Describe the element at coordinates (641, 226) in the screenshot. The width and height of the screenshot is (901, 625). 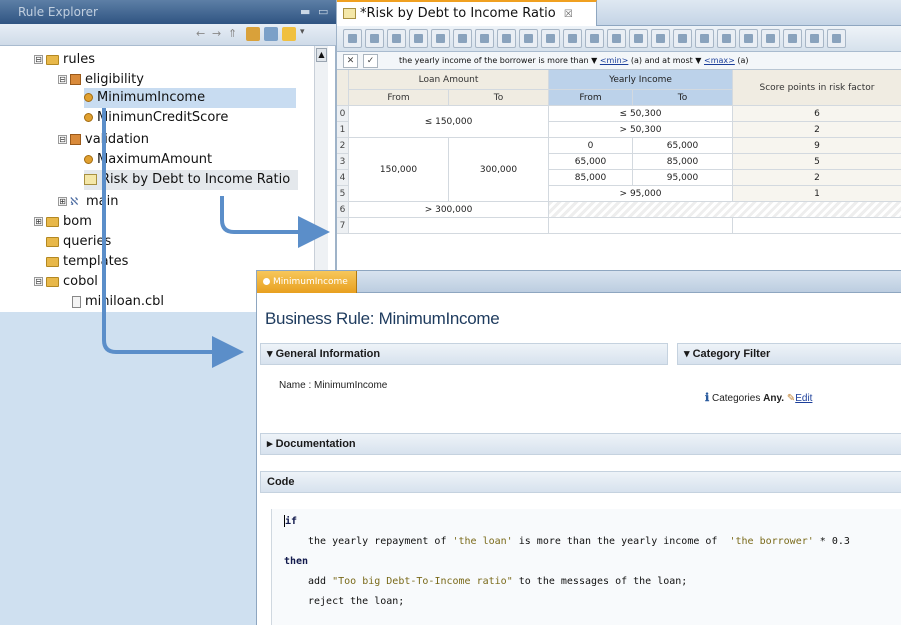
I see `table-cell-income` at that location.